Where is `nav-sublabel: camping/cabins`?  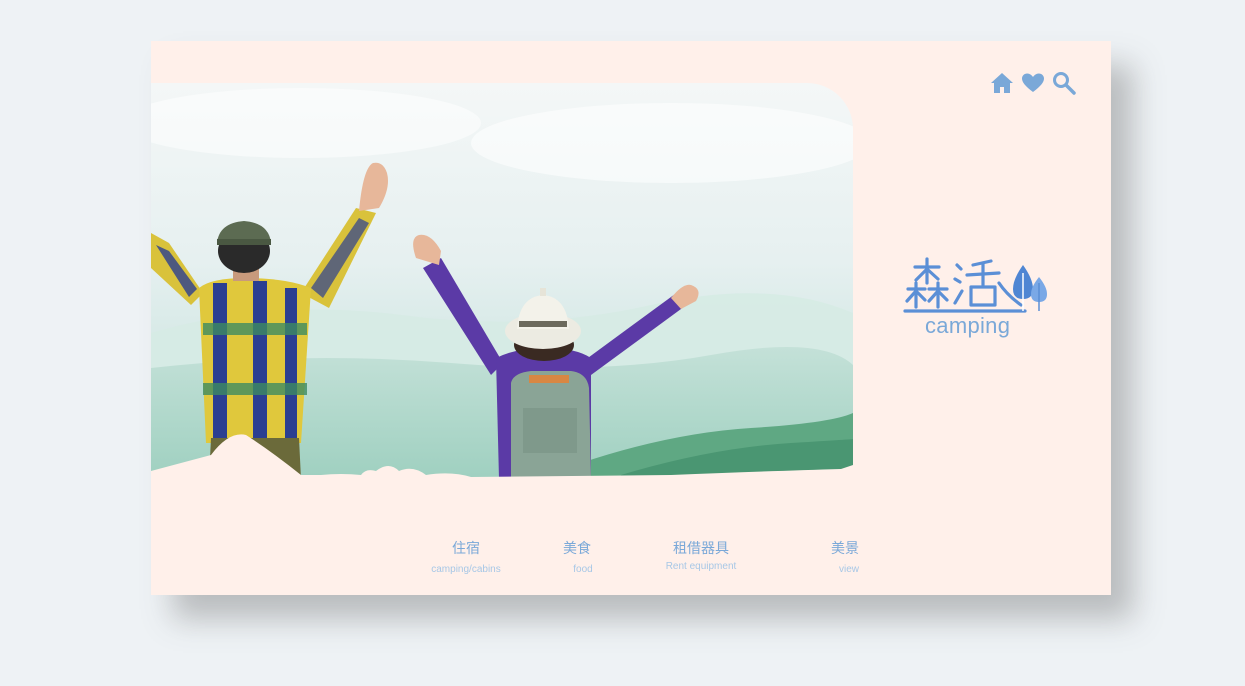
nav-sublabel: camping/cabins is located at coordinates (466, 569).